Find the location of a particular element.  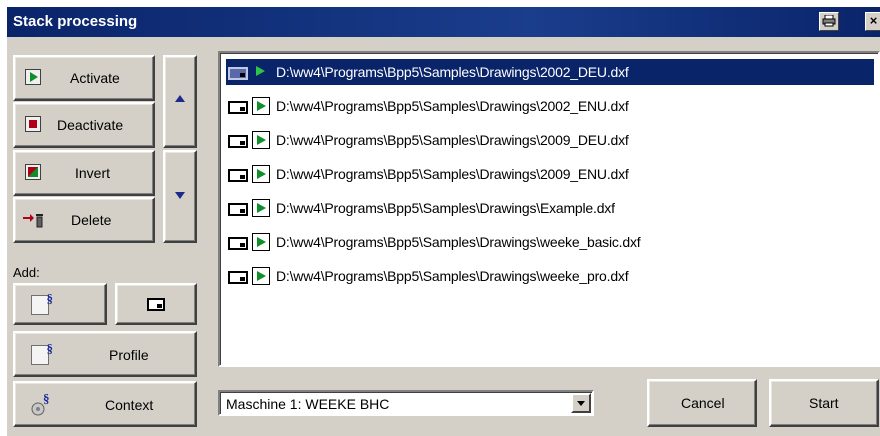

arrow-down-icon is located at coordinates (180, 195).